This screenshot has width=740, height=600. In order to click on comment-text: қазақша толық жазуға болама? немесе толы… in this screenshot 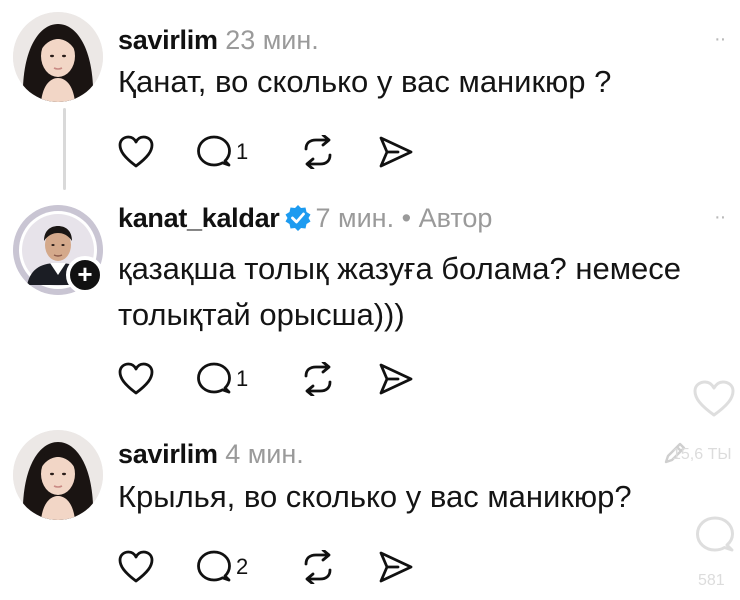, I will do `click(408, 292)`.